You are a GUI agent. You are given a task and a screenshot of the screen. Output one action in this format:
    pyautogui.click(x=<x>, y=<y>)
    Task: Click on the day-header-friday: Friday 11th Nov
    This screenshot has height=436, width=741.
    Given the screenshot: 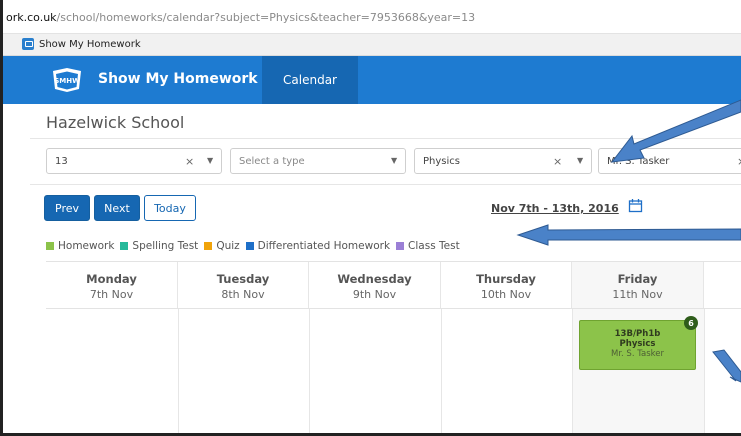 What is the action you would take?
    pyautogui.click(x=638, y=285)
    